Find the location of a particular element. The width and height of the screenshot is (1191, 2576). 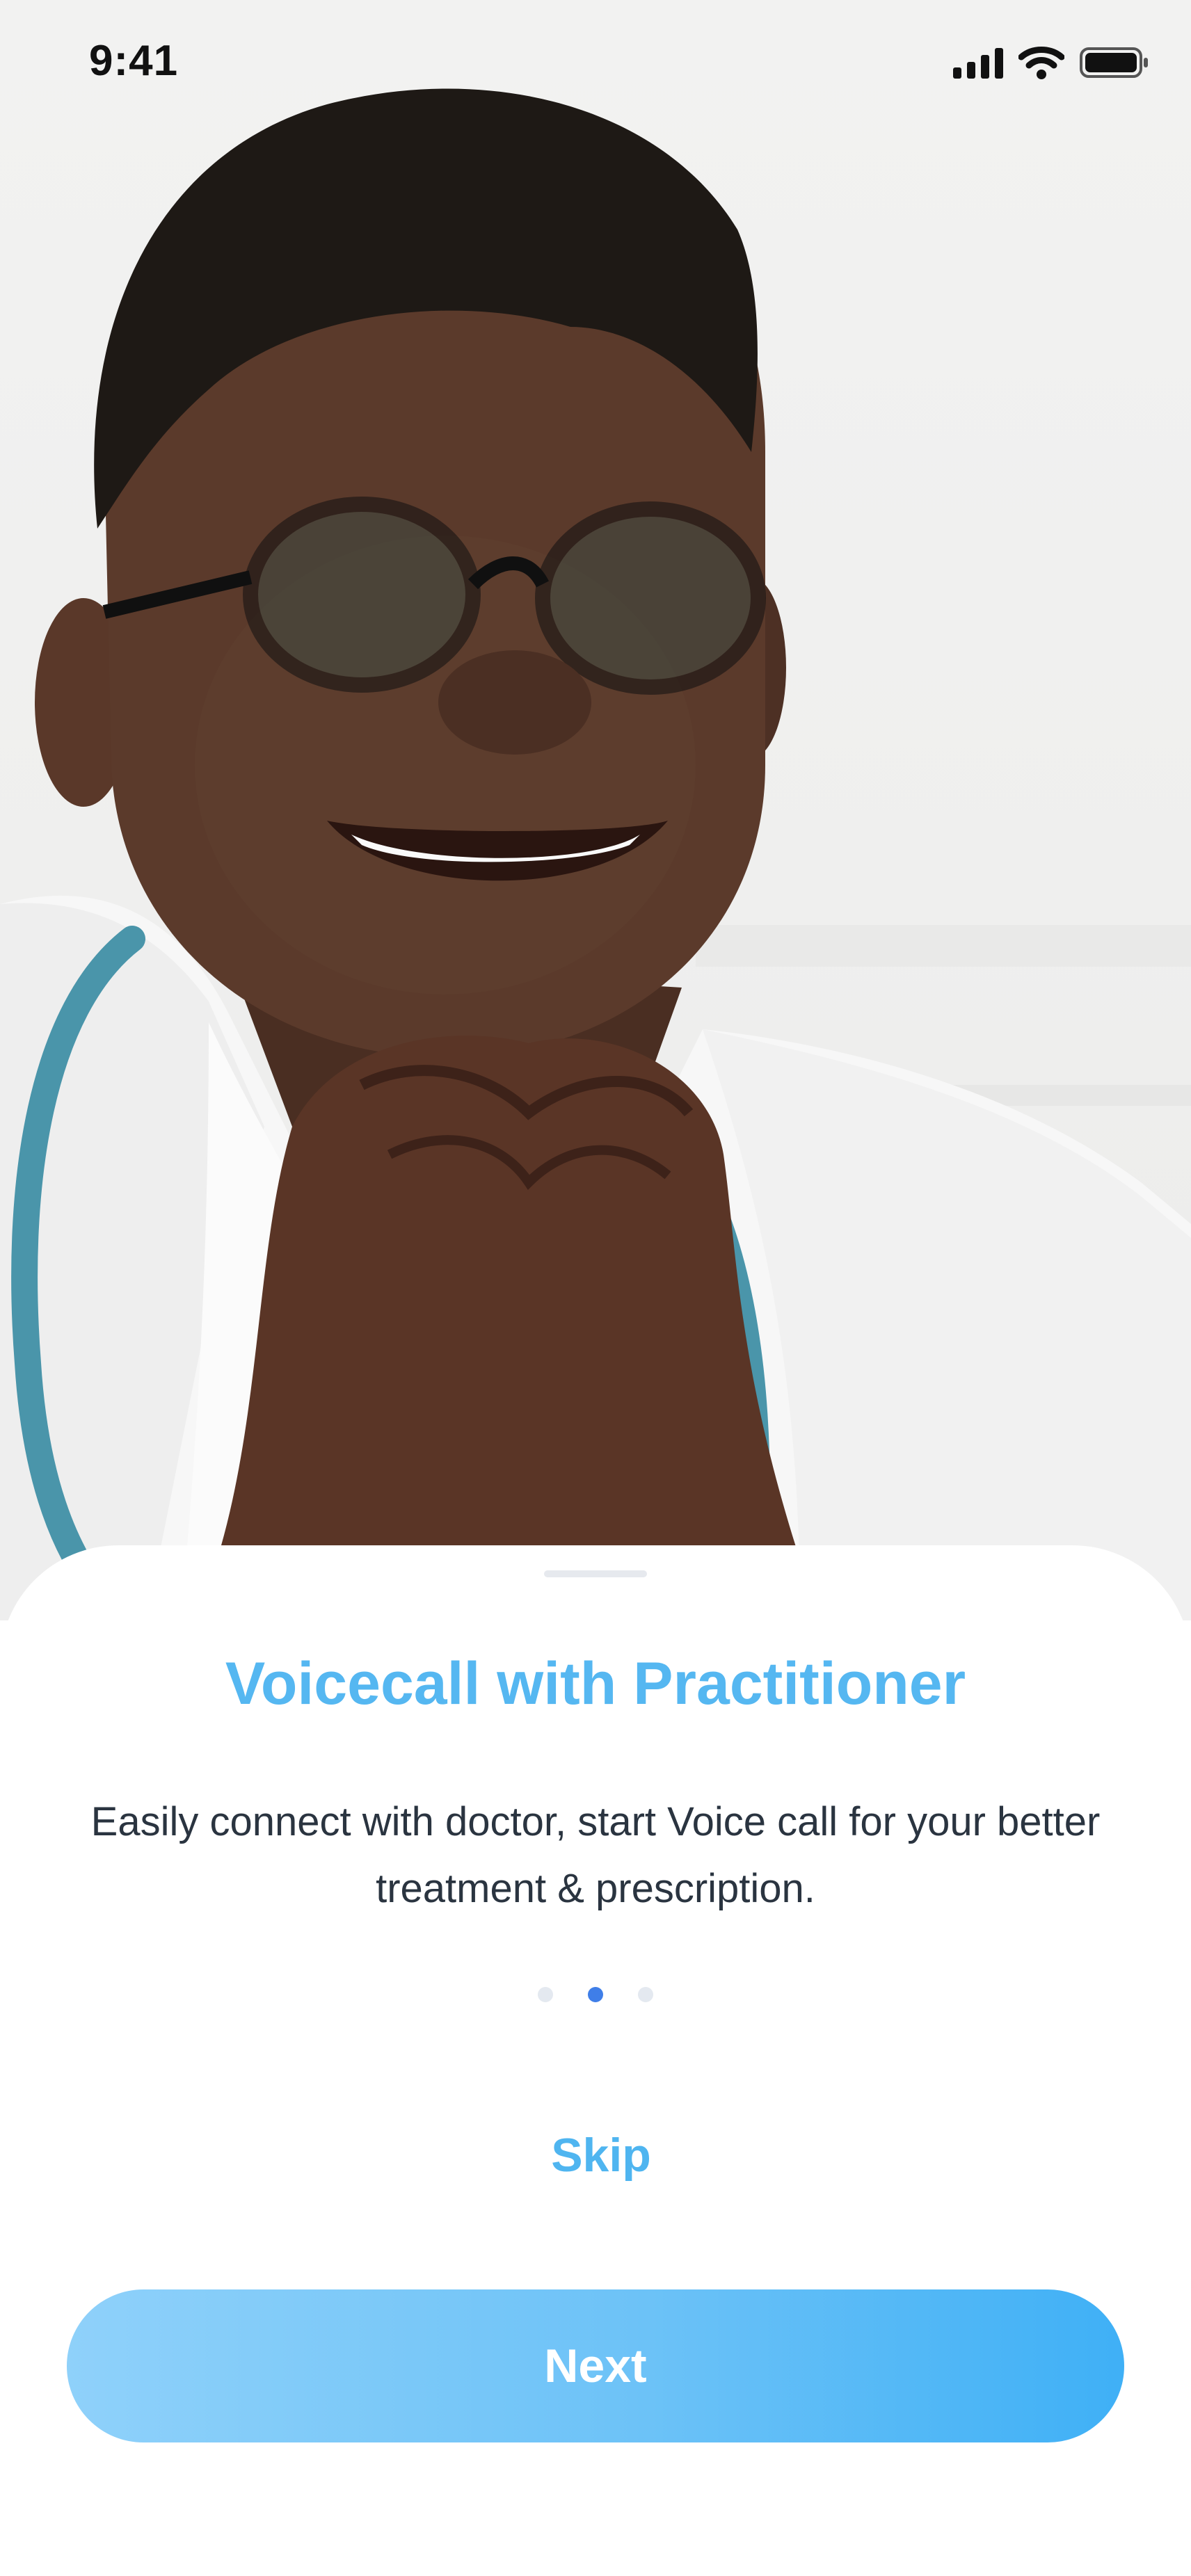

status-time: 9:41 is located at coordinates (134, 61).